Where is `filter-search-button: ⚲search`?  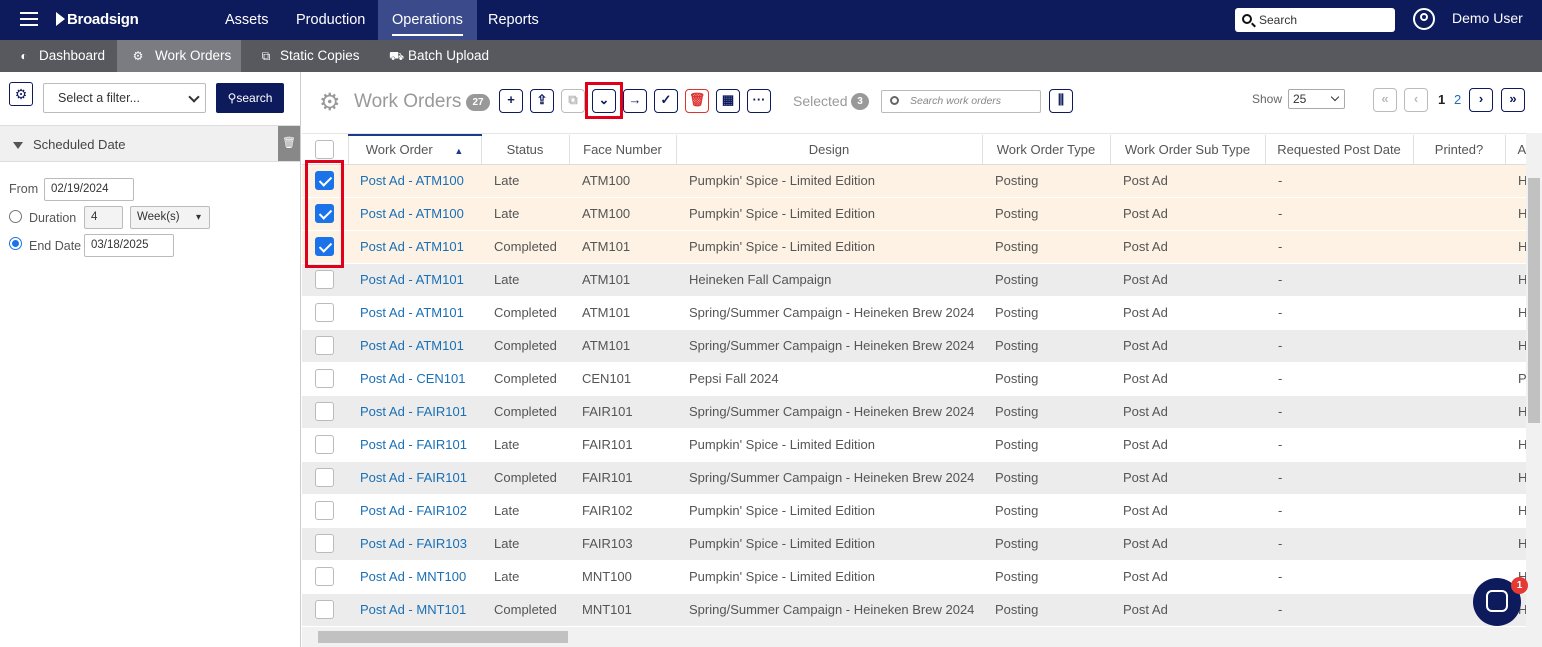 filter-search-button: ⚲search is located at coordinates (250, 98).